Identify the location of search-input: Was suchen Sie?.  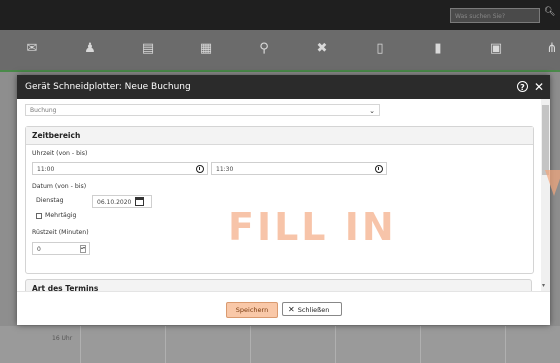
(495, 15).